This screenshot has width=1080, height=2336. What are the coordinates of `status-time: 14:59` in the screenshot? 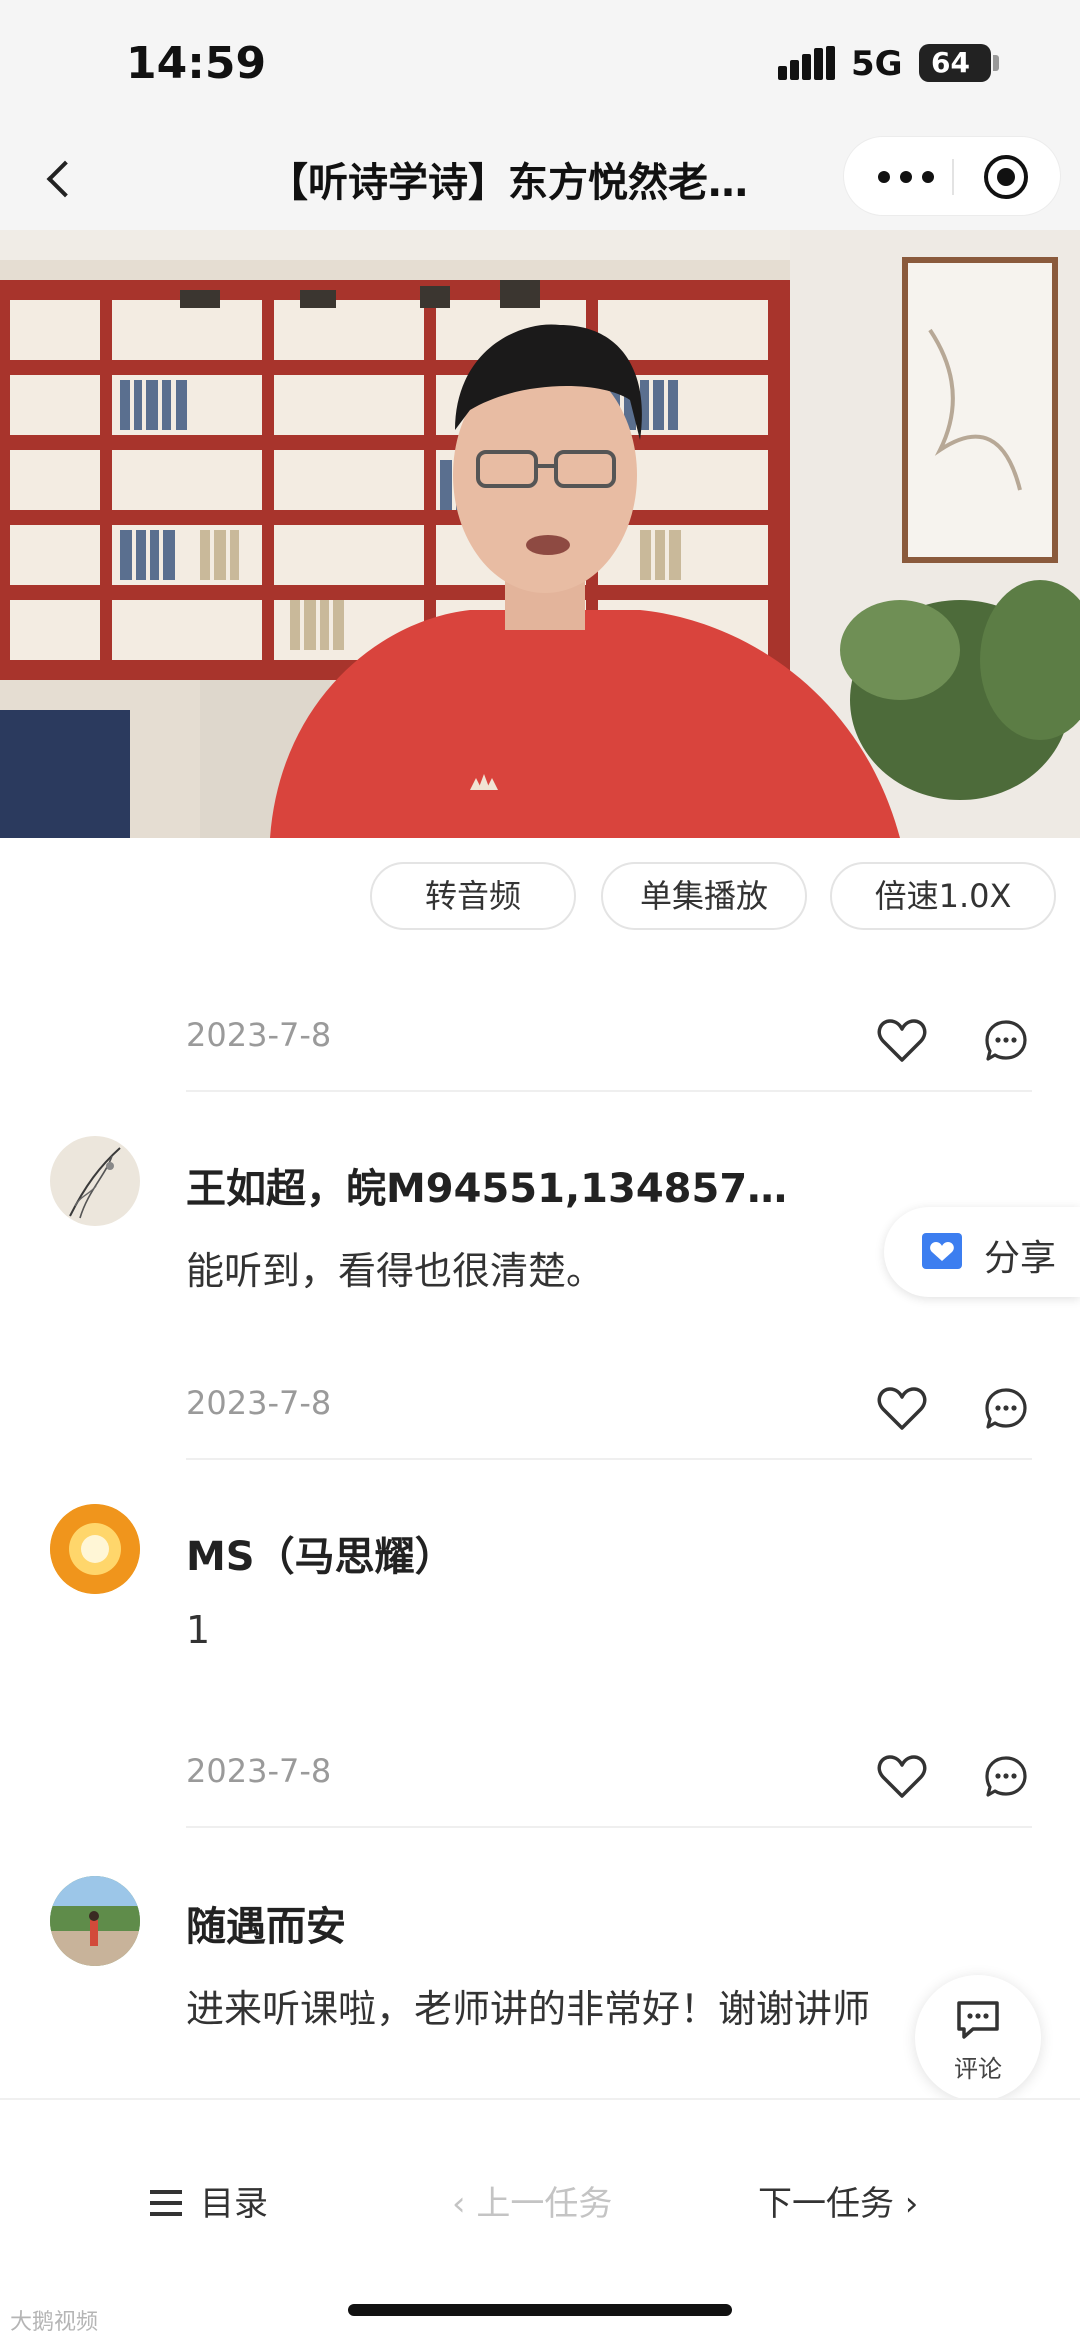 It's located at (196, 63).